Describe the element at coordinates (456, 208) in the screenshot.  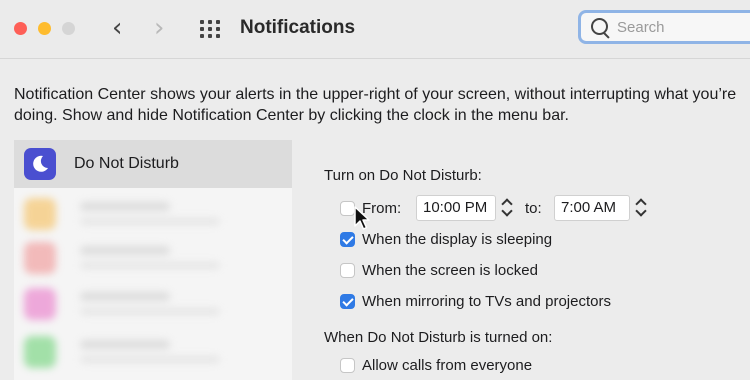
I see `from-time-field: 10:00 PM` at that location.